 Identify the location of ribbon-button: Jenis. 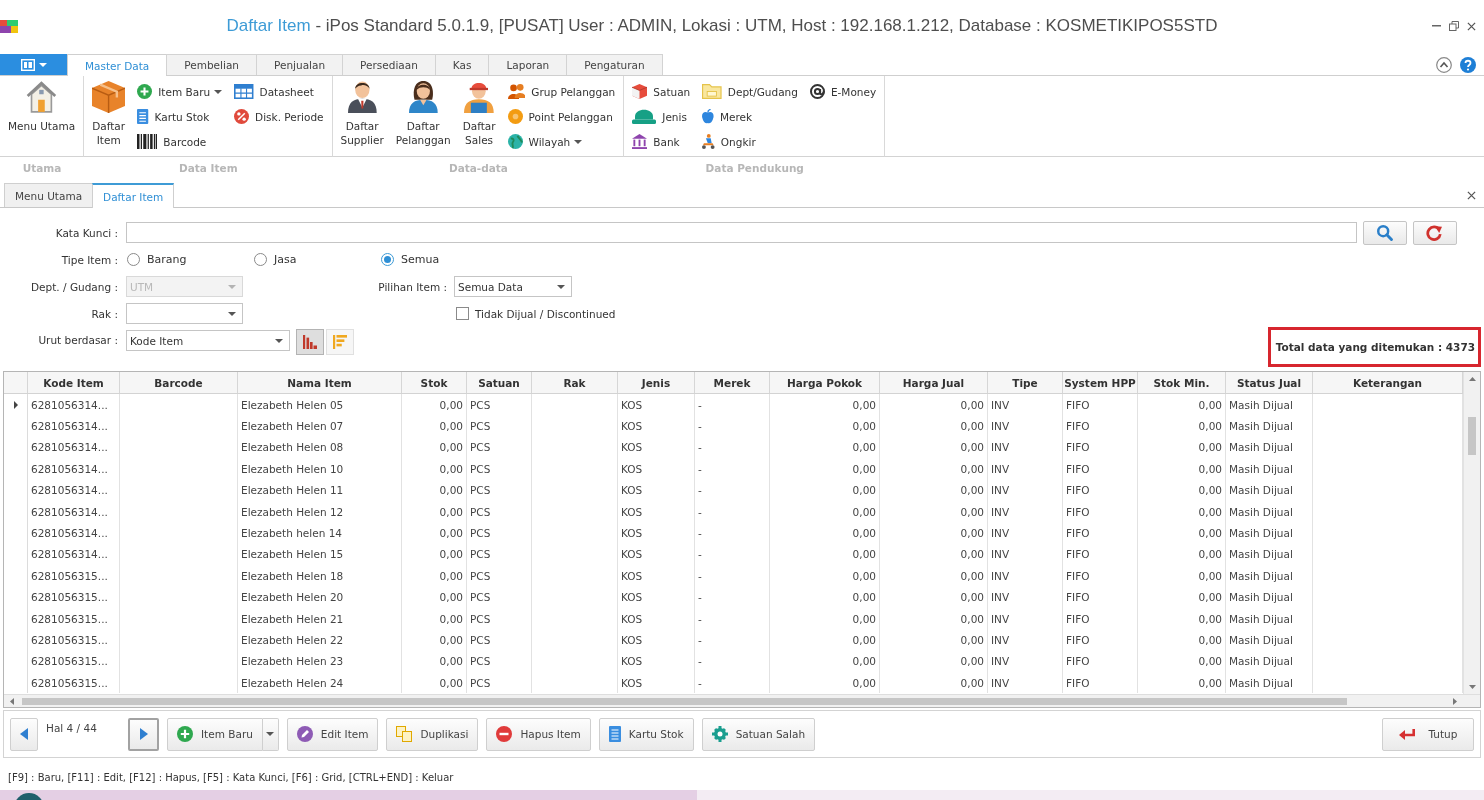
(661, 116).